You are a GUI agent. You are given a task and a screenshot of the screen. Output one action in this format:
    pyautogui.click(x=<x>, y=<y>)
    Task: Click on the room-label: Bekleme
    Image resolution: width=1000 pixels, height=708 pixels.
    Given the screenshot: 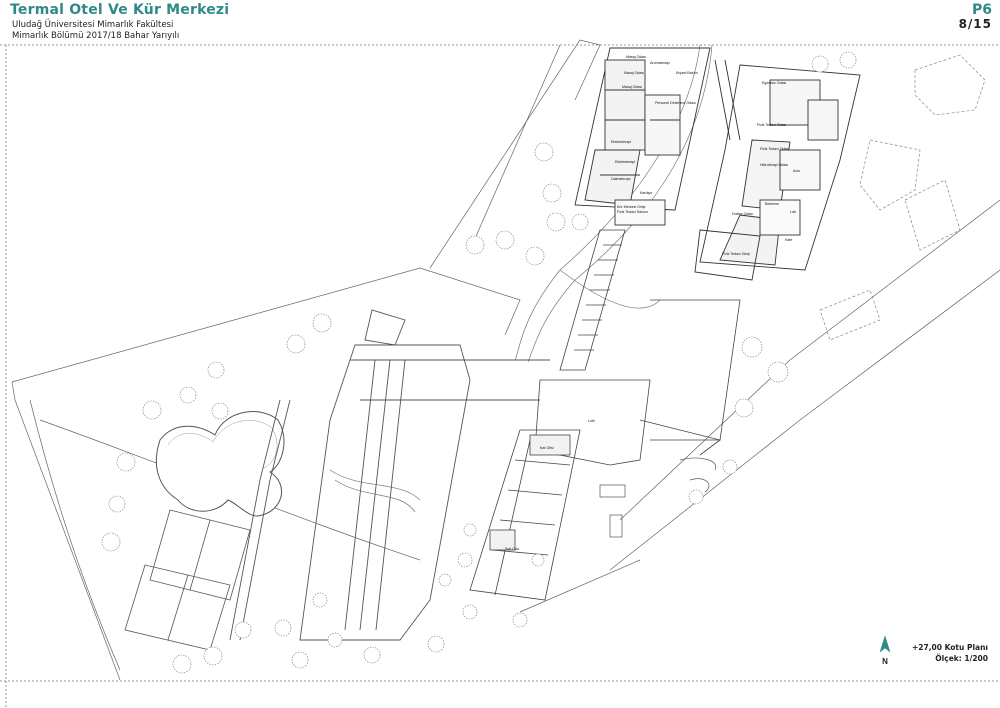 What is the action you would take?
    pyautogui.click(x=772, y=204)
    